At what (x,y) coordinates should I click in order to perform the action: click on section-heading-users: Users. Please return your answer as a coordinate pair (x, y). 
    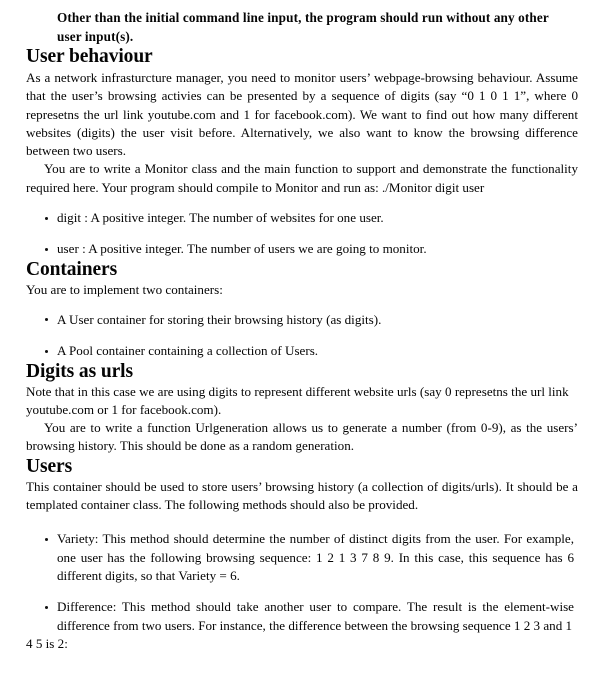
    Looking at the image, I should click on (49, 466).